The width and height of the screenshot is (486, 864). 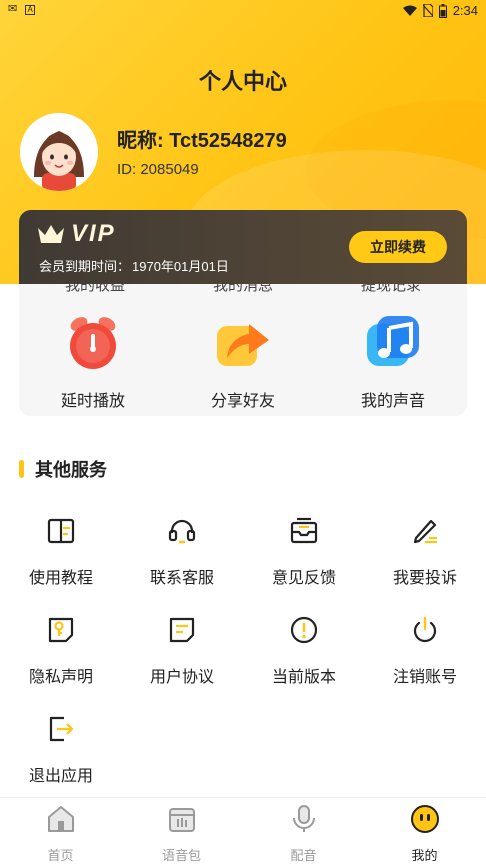 I want to click on feature-share-friends-label: 分享好友, so click(x=242, y=401).